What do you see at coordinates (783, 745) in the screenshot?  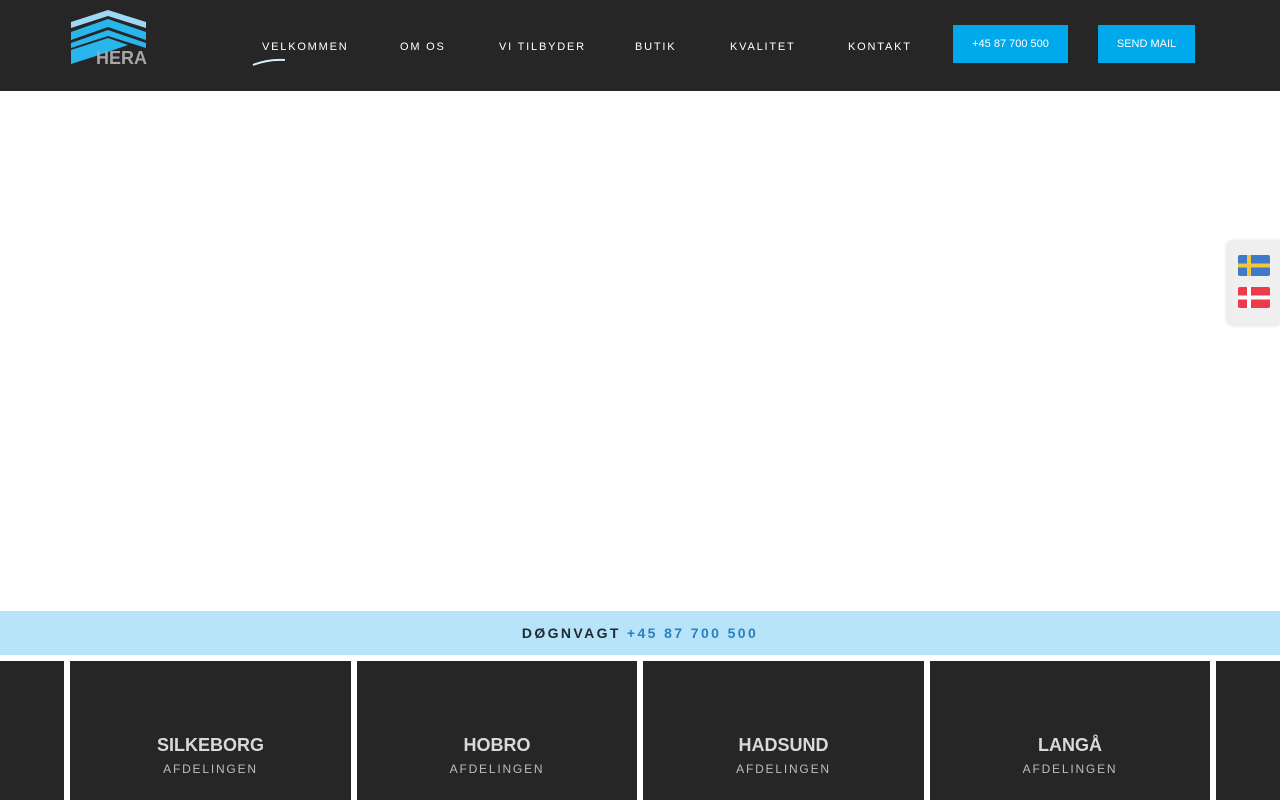 I see `department-name: HADSUND` at bounding box center [783, 745].